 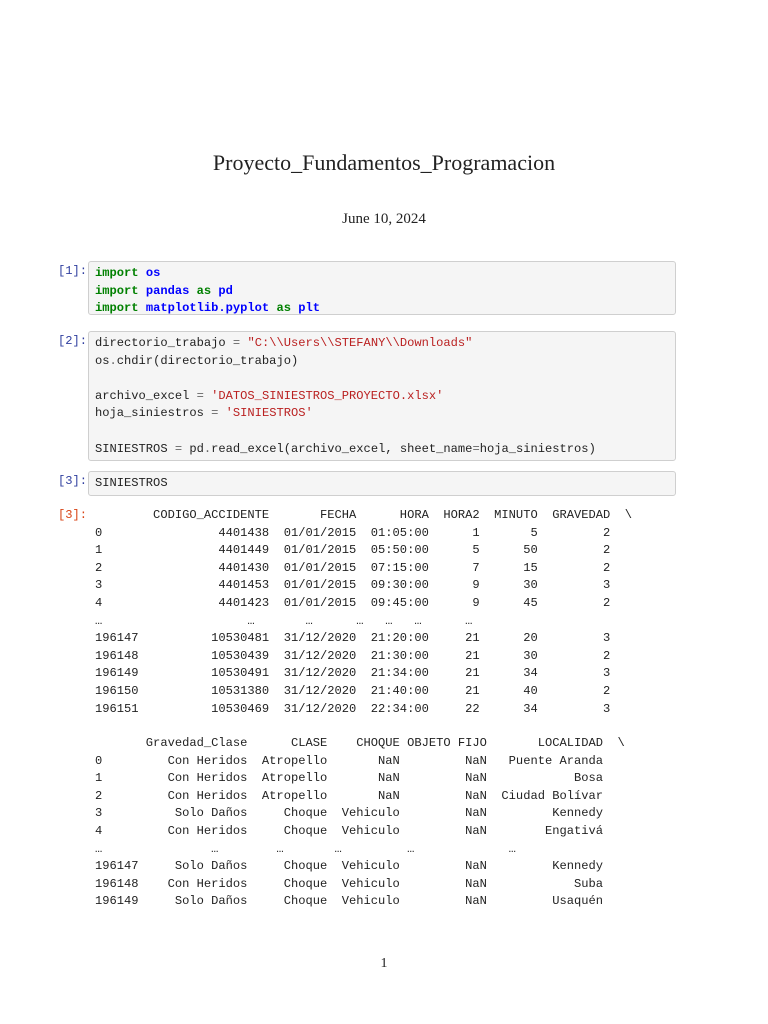 I want to click on table-row: 1 Con Heridos Atropello NaN NaN Bosa, so click(x=349, y=778).